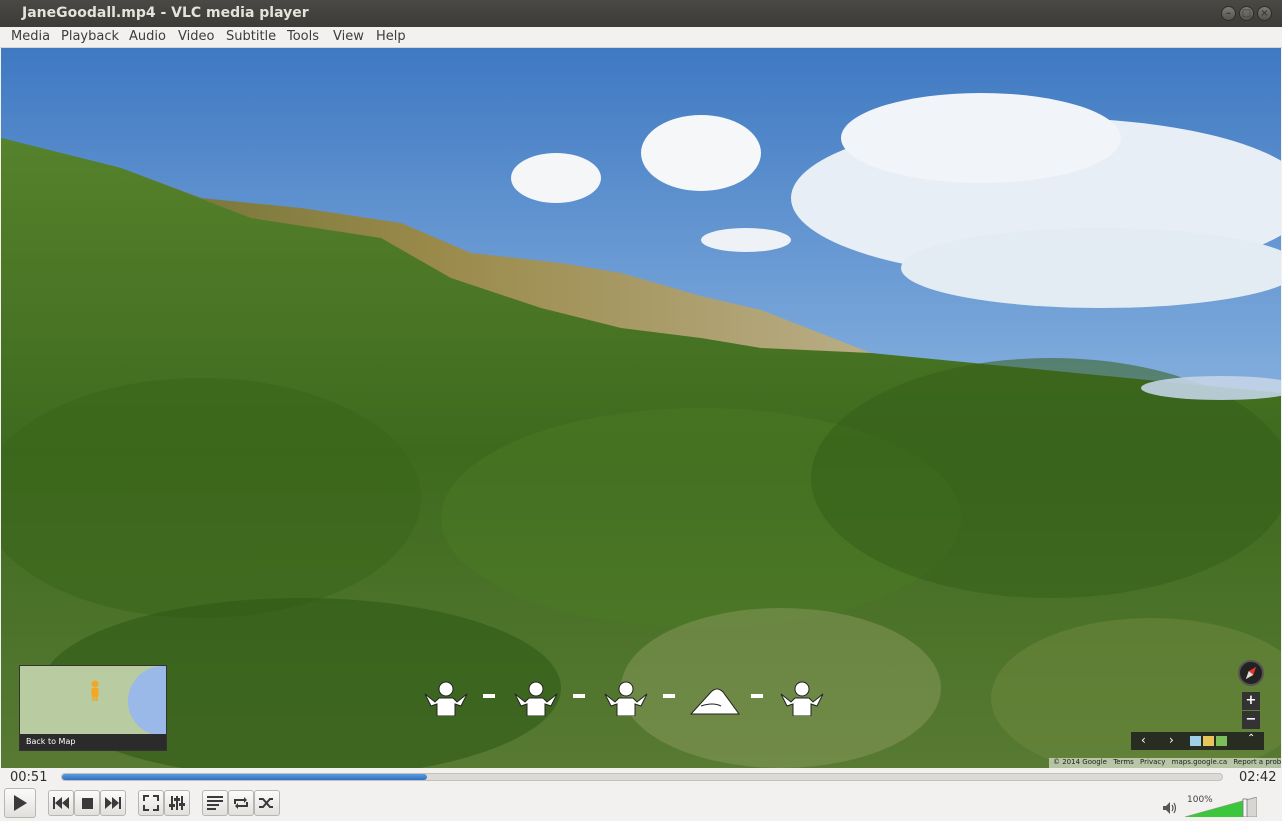 The image size is (1282, 821). Describe the element at coordinates (1257, 762) in the screenshot. I see `report-problem-link: Report a problem` at that location.